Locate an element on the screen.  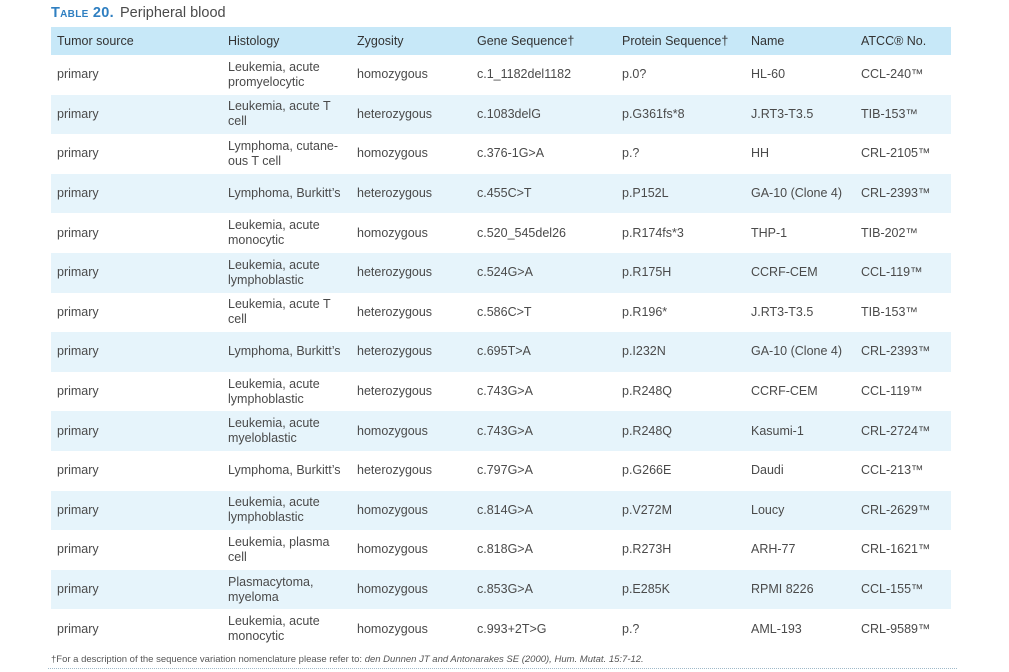
column-header-tumor-source: Tumor source is located at coordinates (95, 41).